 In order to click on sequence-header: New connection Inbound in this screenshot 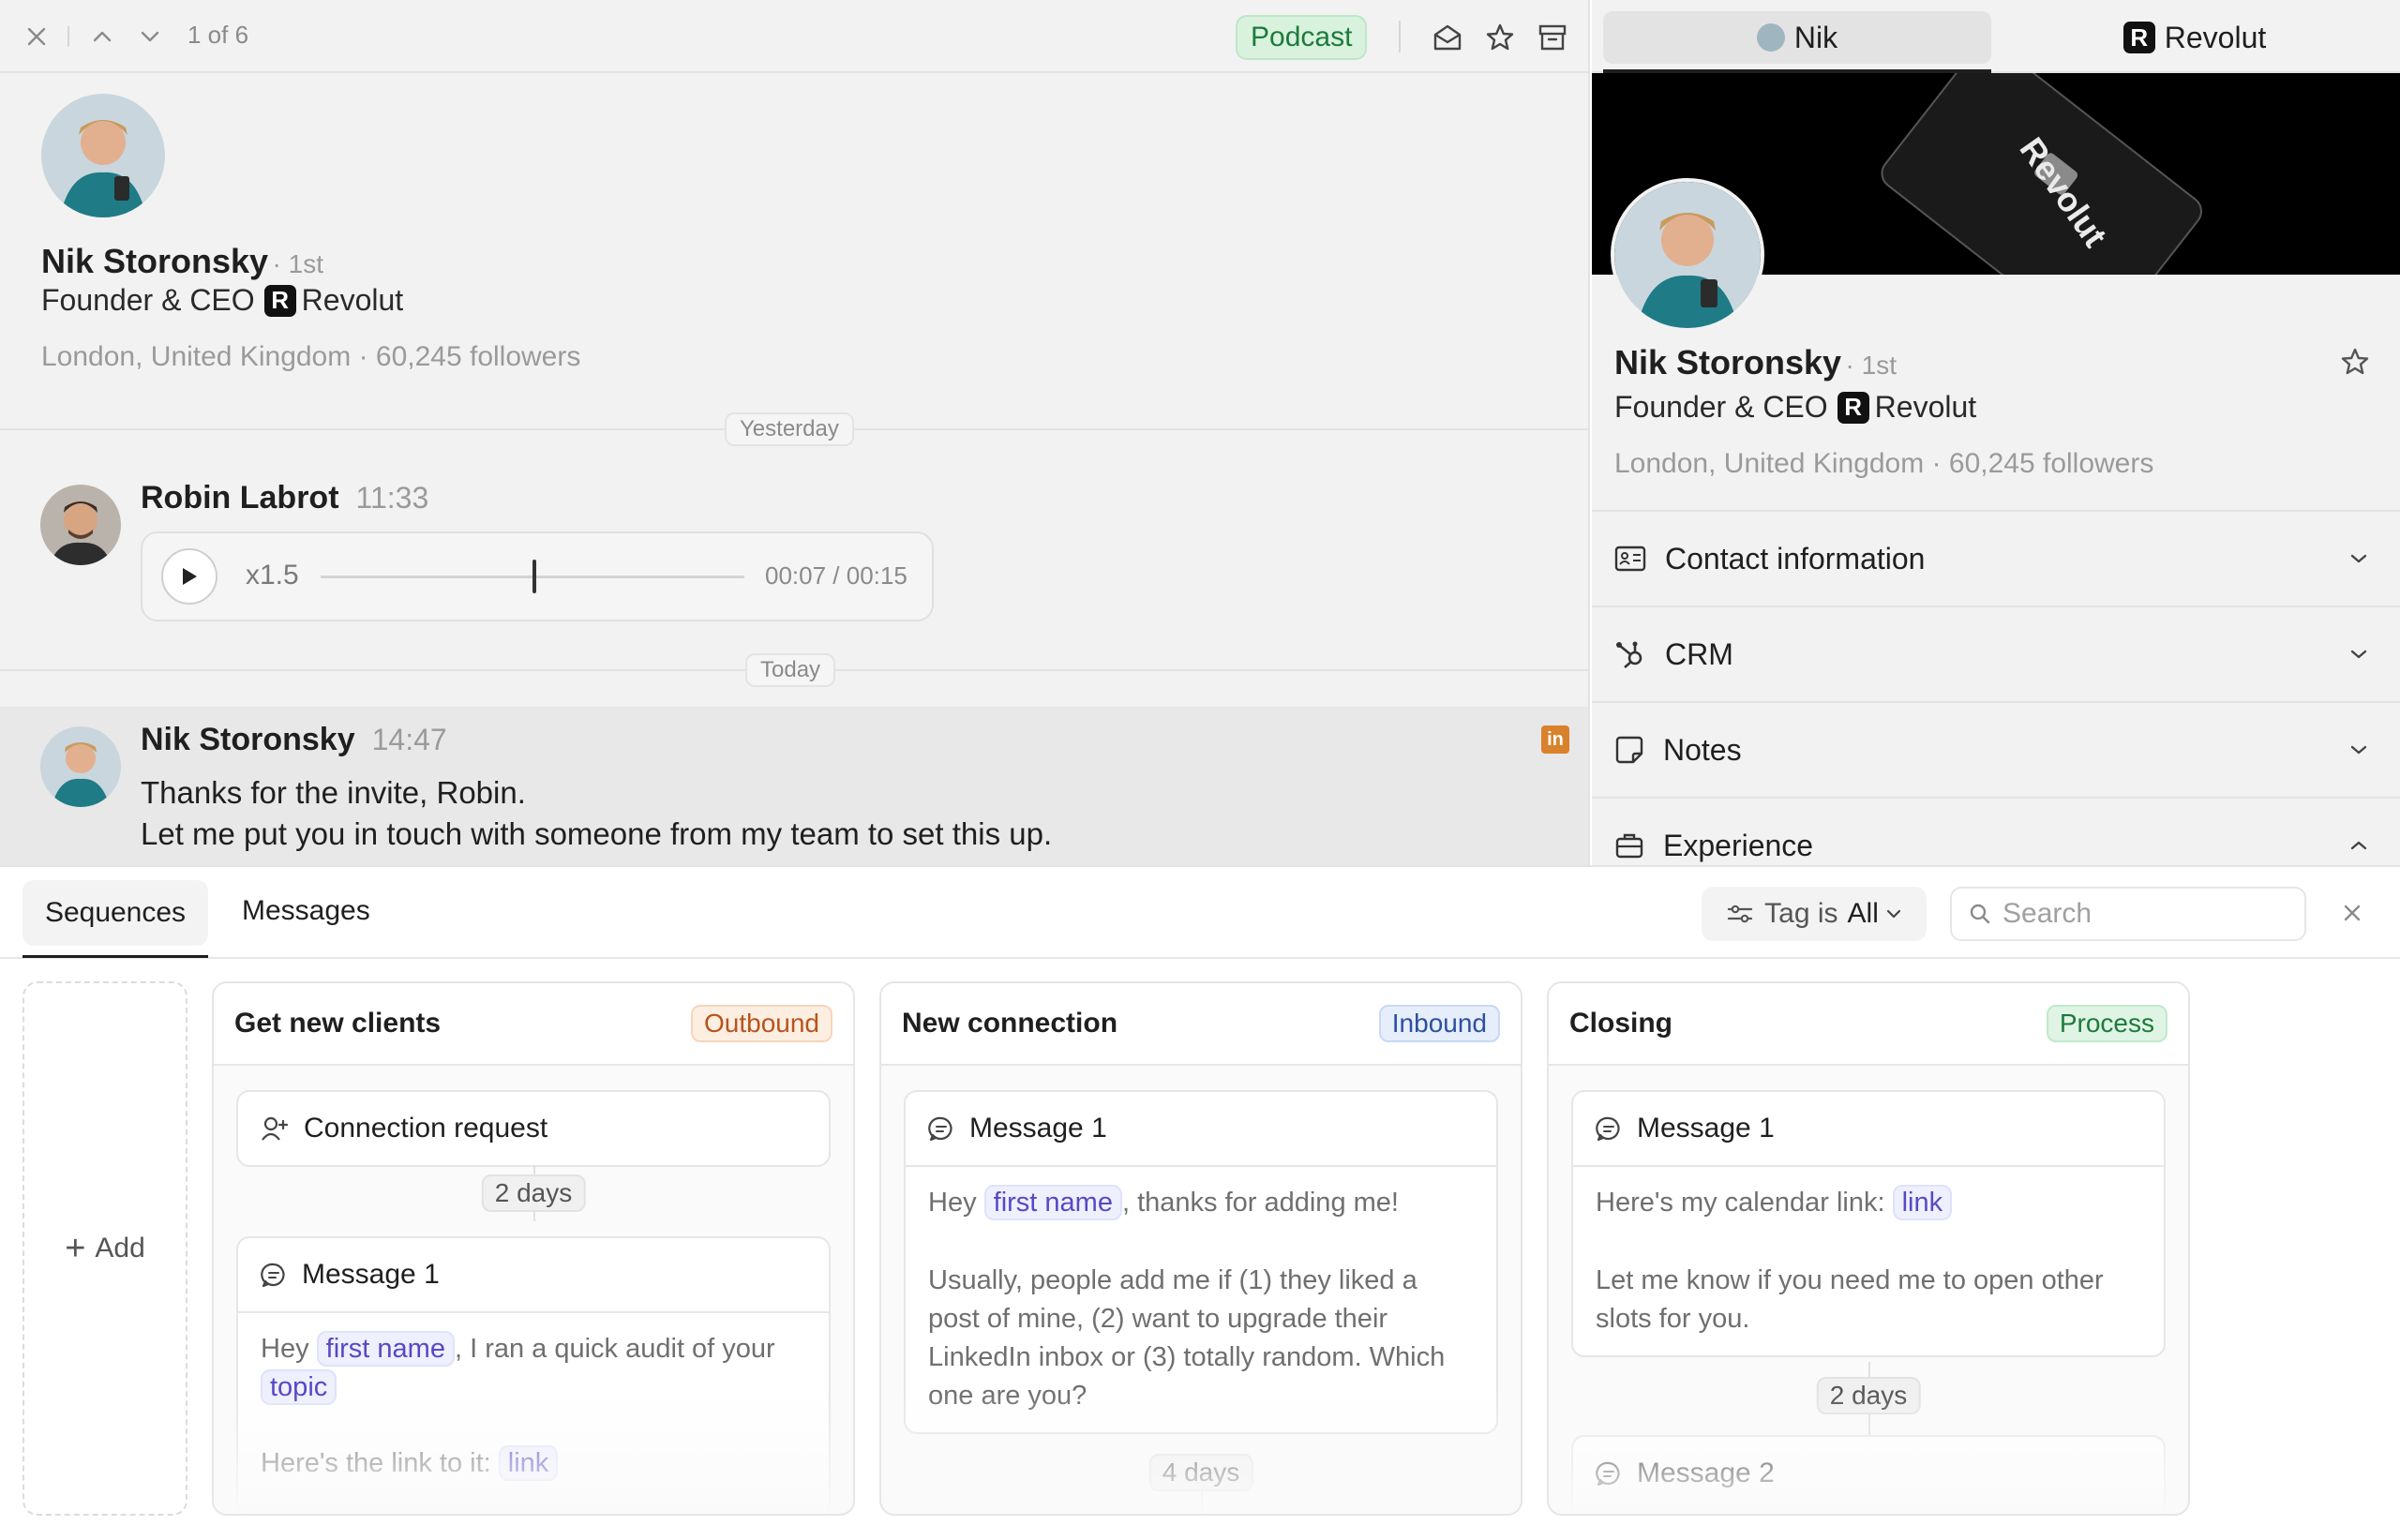, I will do `click(1201, 1024)`.